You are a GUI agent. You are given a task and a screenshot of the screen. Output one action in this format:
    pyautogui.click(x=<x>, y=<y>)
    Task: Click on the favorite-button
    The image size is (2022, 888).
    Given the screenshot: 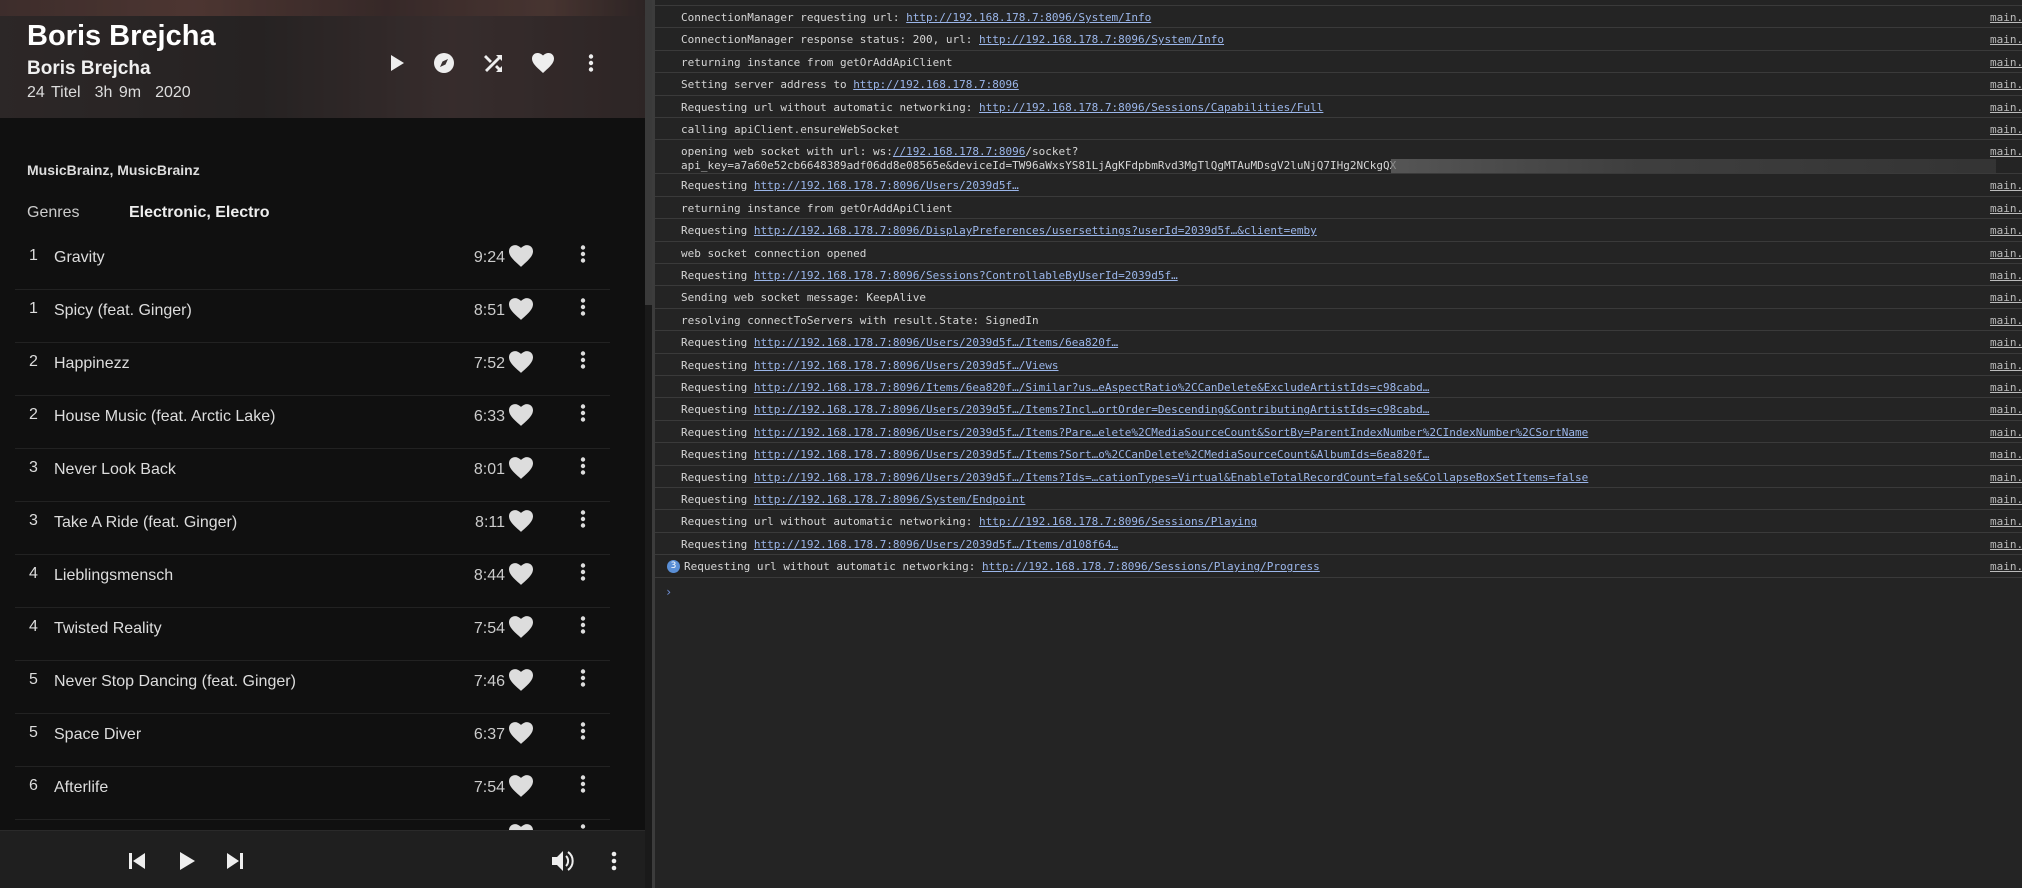 What is the action you would take?
    pyautogui.click(x=543, y=63)
    